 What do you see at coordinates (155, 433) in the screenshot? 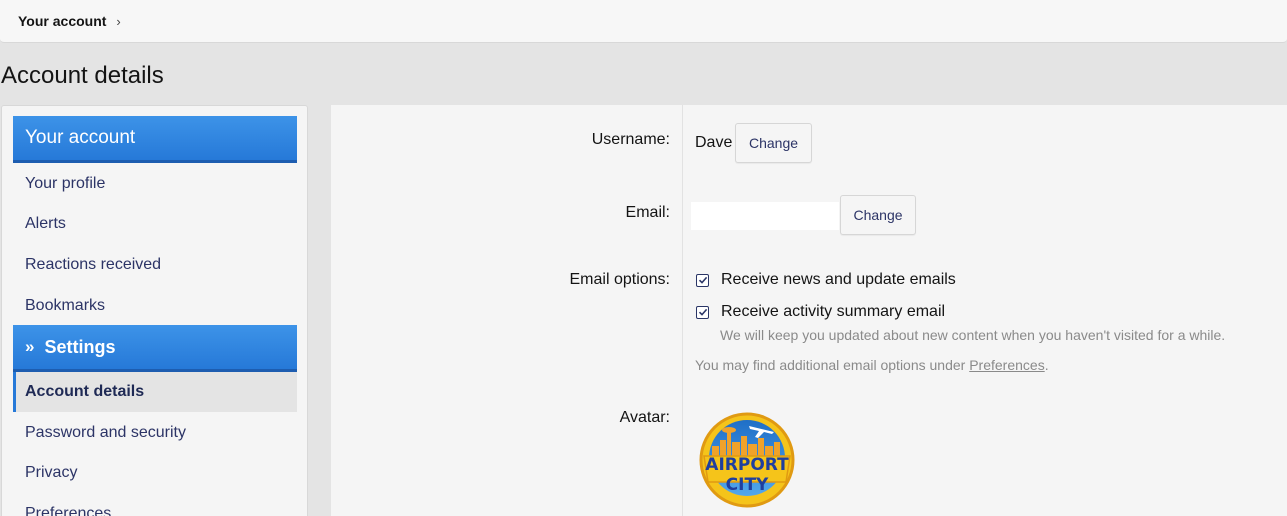
I see `sidebar-item-password-security: Password and security` at bounding box center [155, 433].